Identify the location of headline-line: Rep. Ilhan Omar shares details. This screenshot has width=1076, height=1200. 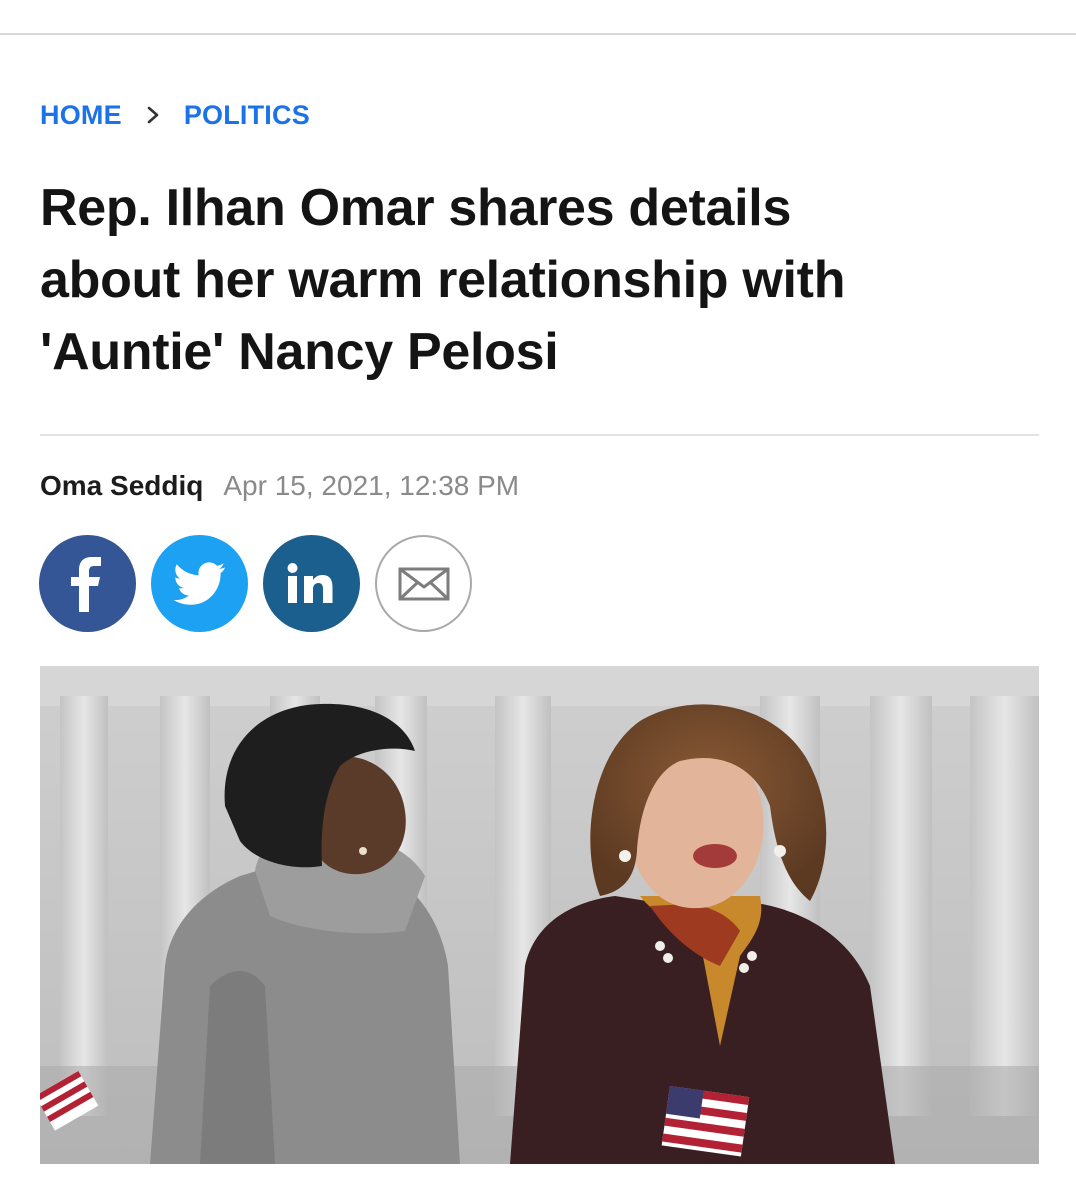
(416, 208).